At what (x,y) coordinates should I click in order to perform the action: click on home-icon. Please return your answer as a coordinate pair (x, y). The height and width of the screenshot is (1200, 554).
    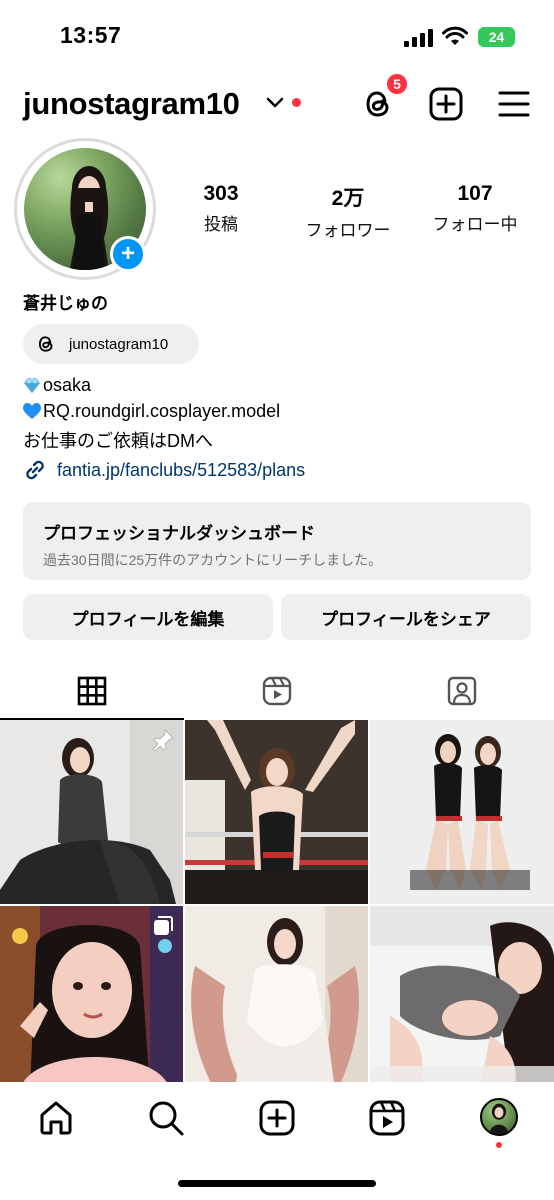
    Looking at the image, I should click on (56, 1118).